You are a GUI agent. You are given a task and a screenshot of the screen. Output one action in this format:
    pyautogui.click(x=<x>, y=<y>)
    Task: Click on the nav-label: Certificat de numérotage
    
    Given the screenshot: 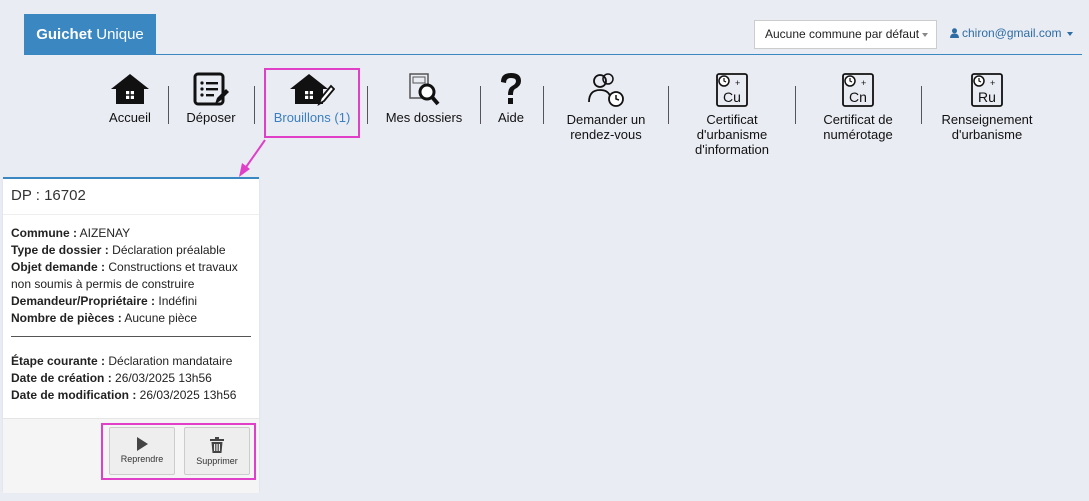 What is the action you would take?
    pyautogui.click(x=858, y=127)
    